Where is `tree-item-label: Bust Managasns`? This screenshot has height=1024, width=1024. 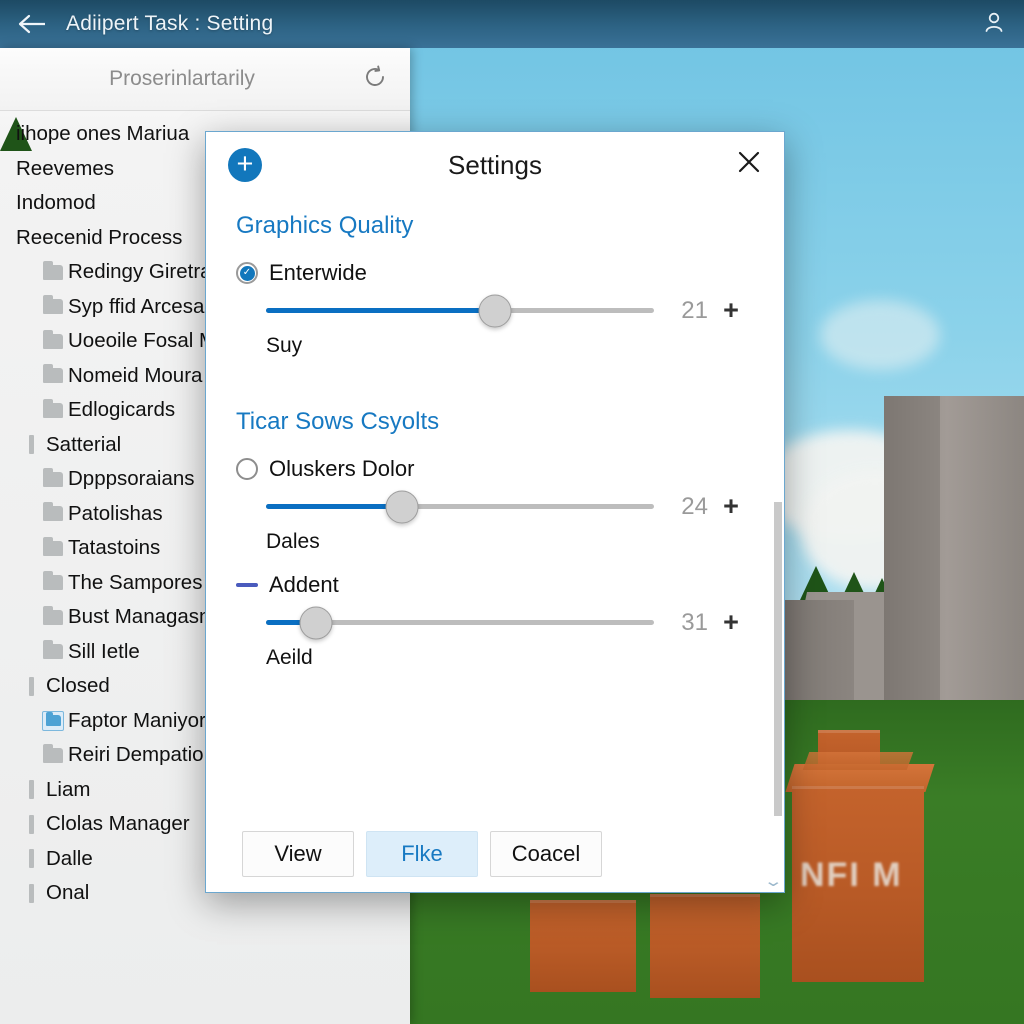
tree-item-label: Bust Managasns is located at coordinates (144, 617).